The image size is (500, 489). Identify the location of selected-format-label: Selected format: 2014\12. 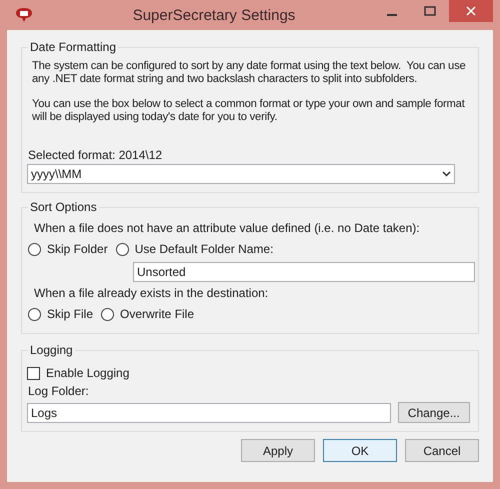
(96, 155).